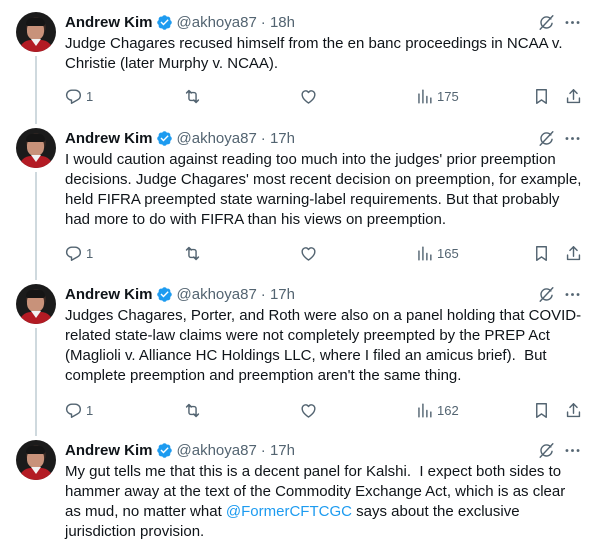  What do you see at coordinates (448, 96) in the screenshot?
I see `views-count: 175` at bounding box center [448, 96].